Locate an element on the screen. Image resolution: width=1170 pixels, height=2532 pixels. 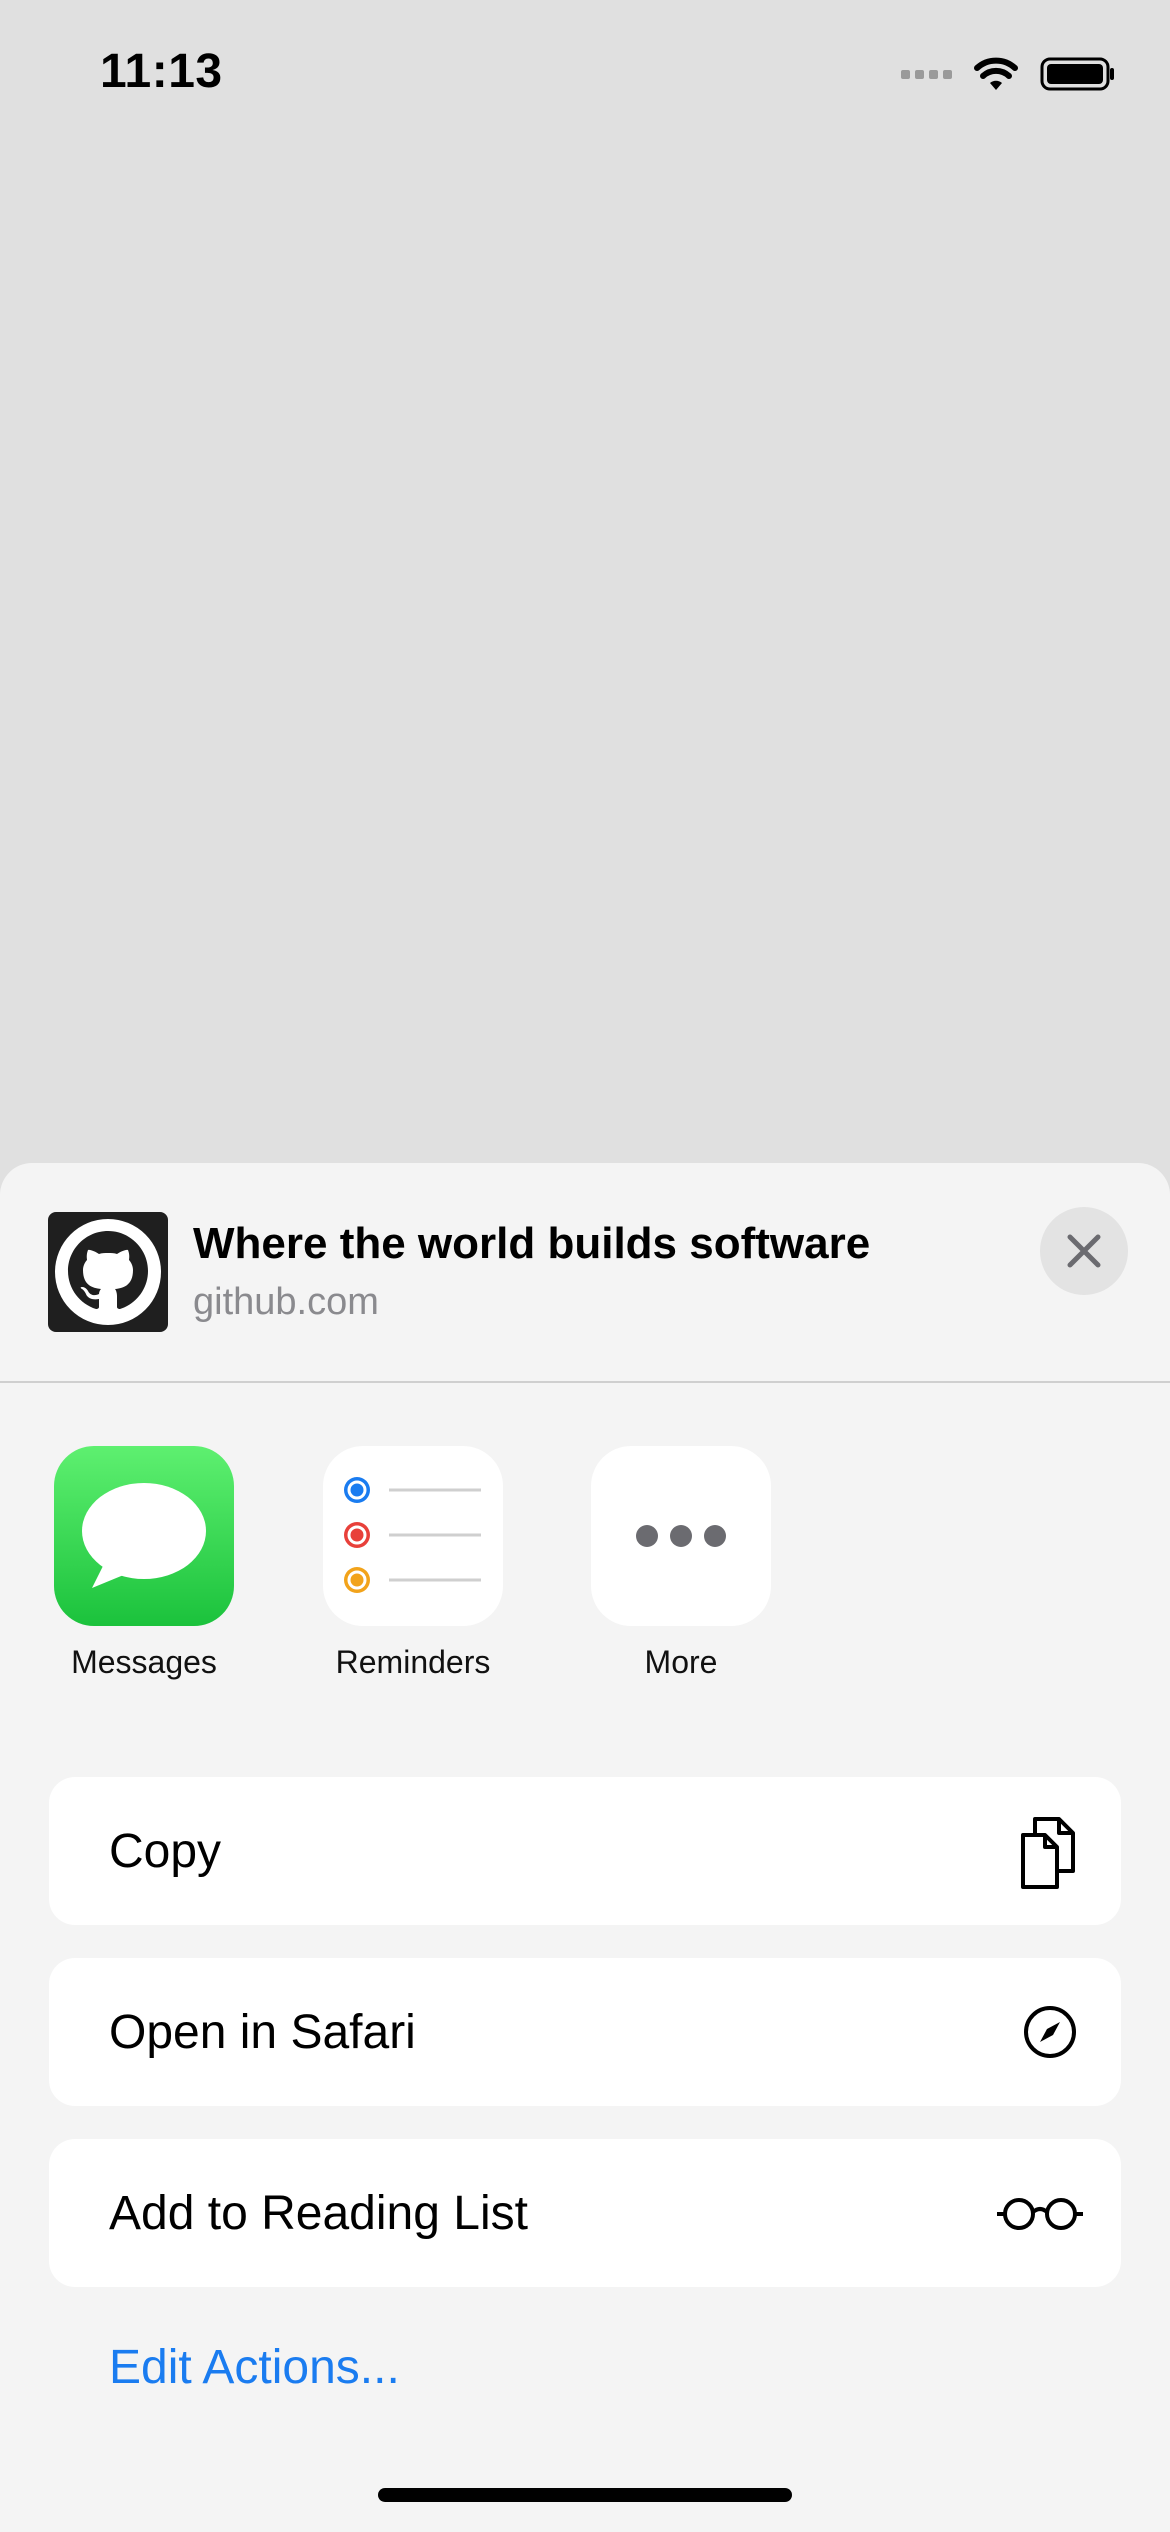
status-time: 11:13 is located at coordinates (161, 71).